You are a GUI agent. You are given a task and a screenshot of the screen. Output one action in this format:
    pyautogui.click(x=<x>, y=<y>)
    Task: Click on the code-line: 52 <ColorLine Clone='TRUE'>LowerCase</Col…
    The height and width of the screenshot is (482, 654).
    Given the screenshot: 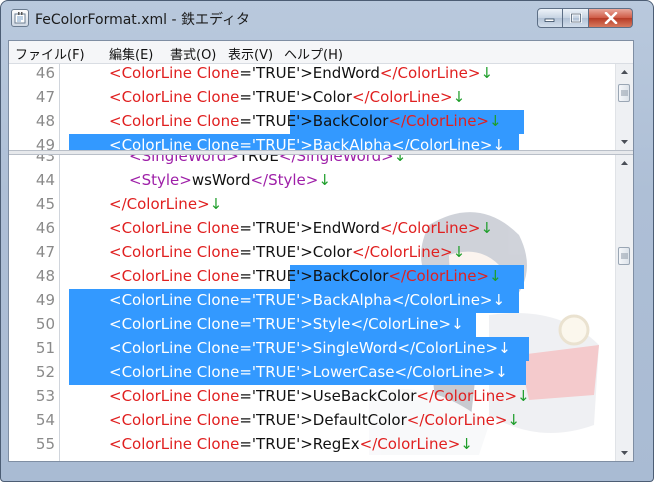 What is the action you would take?
    pyautogui.click(x=312, y=373)
    